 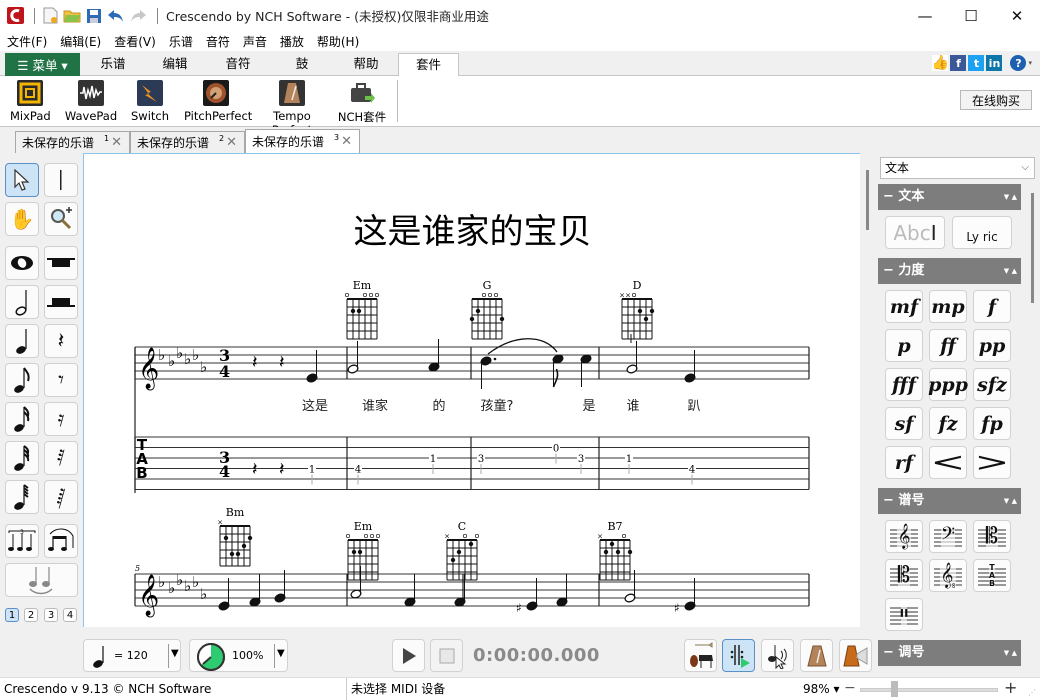 What do you see at coordinates (91, 101) in the screenshot?
I see `wavepad-button: WavePad` at bounding box center [91, 101].